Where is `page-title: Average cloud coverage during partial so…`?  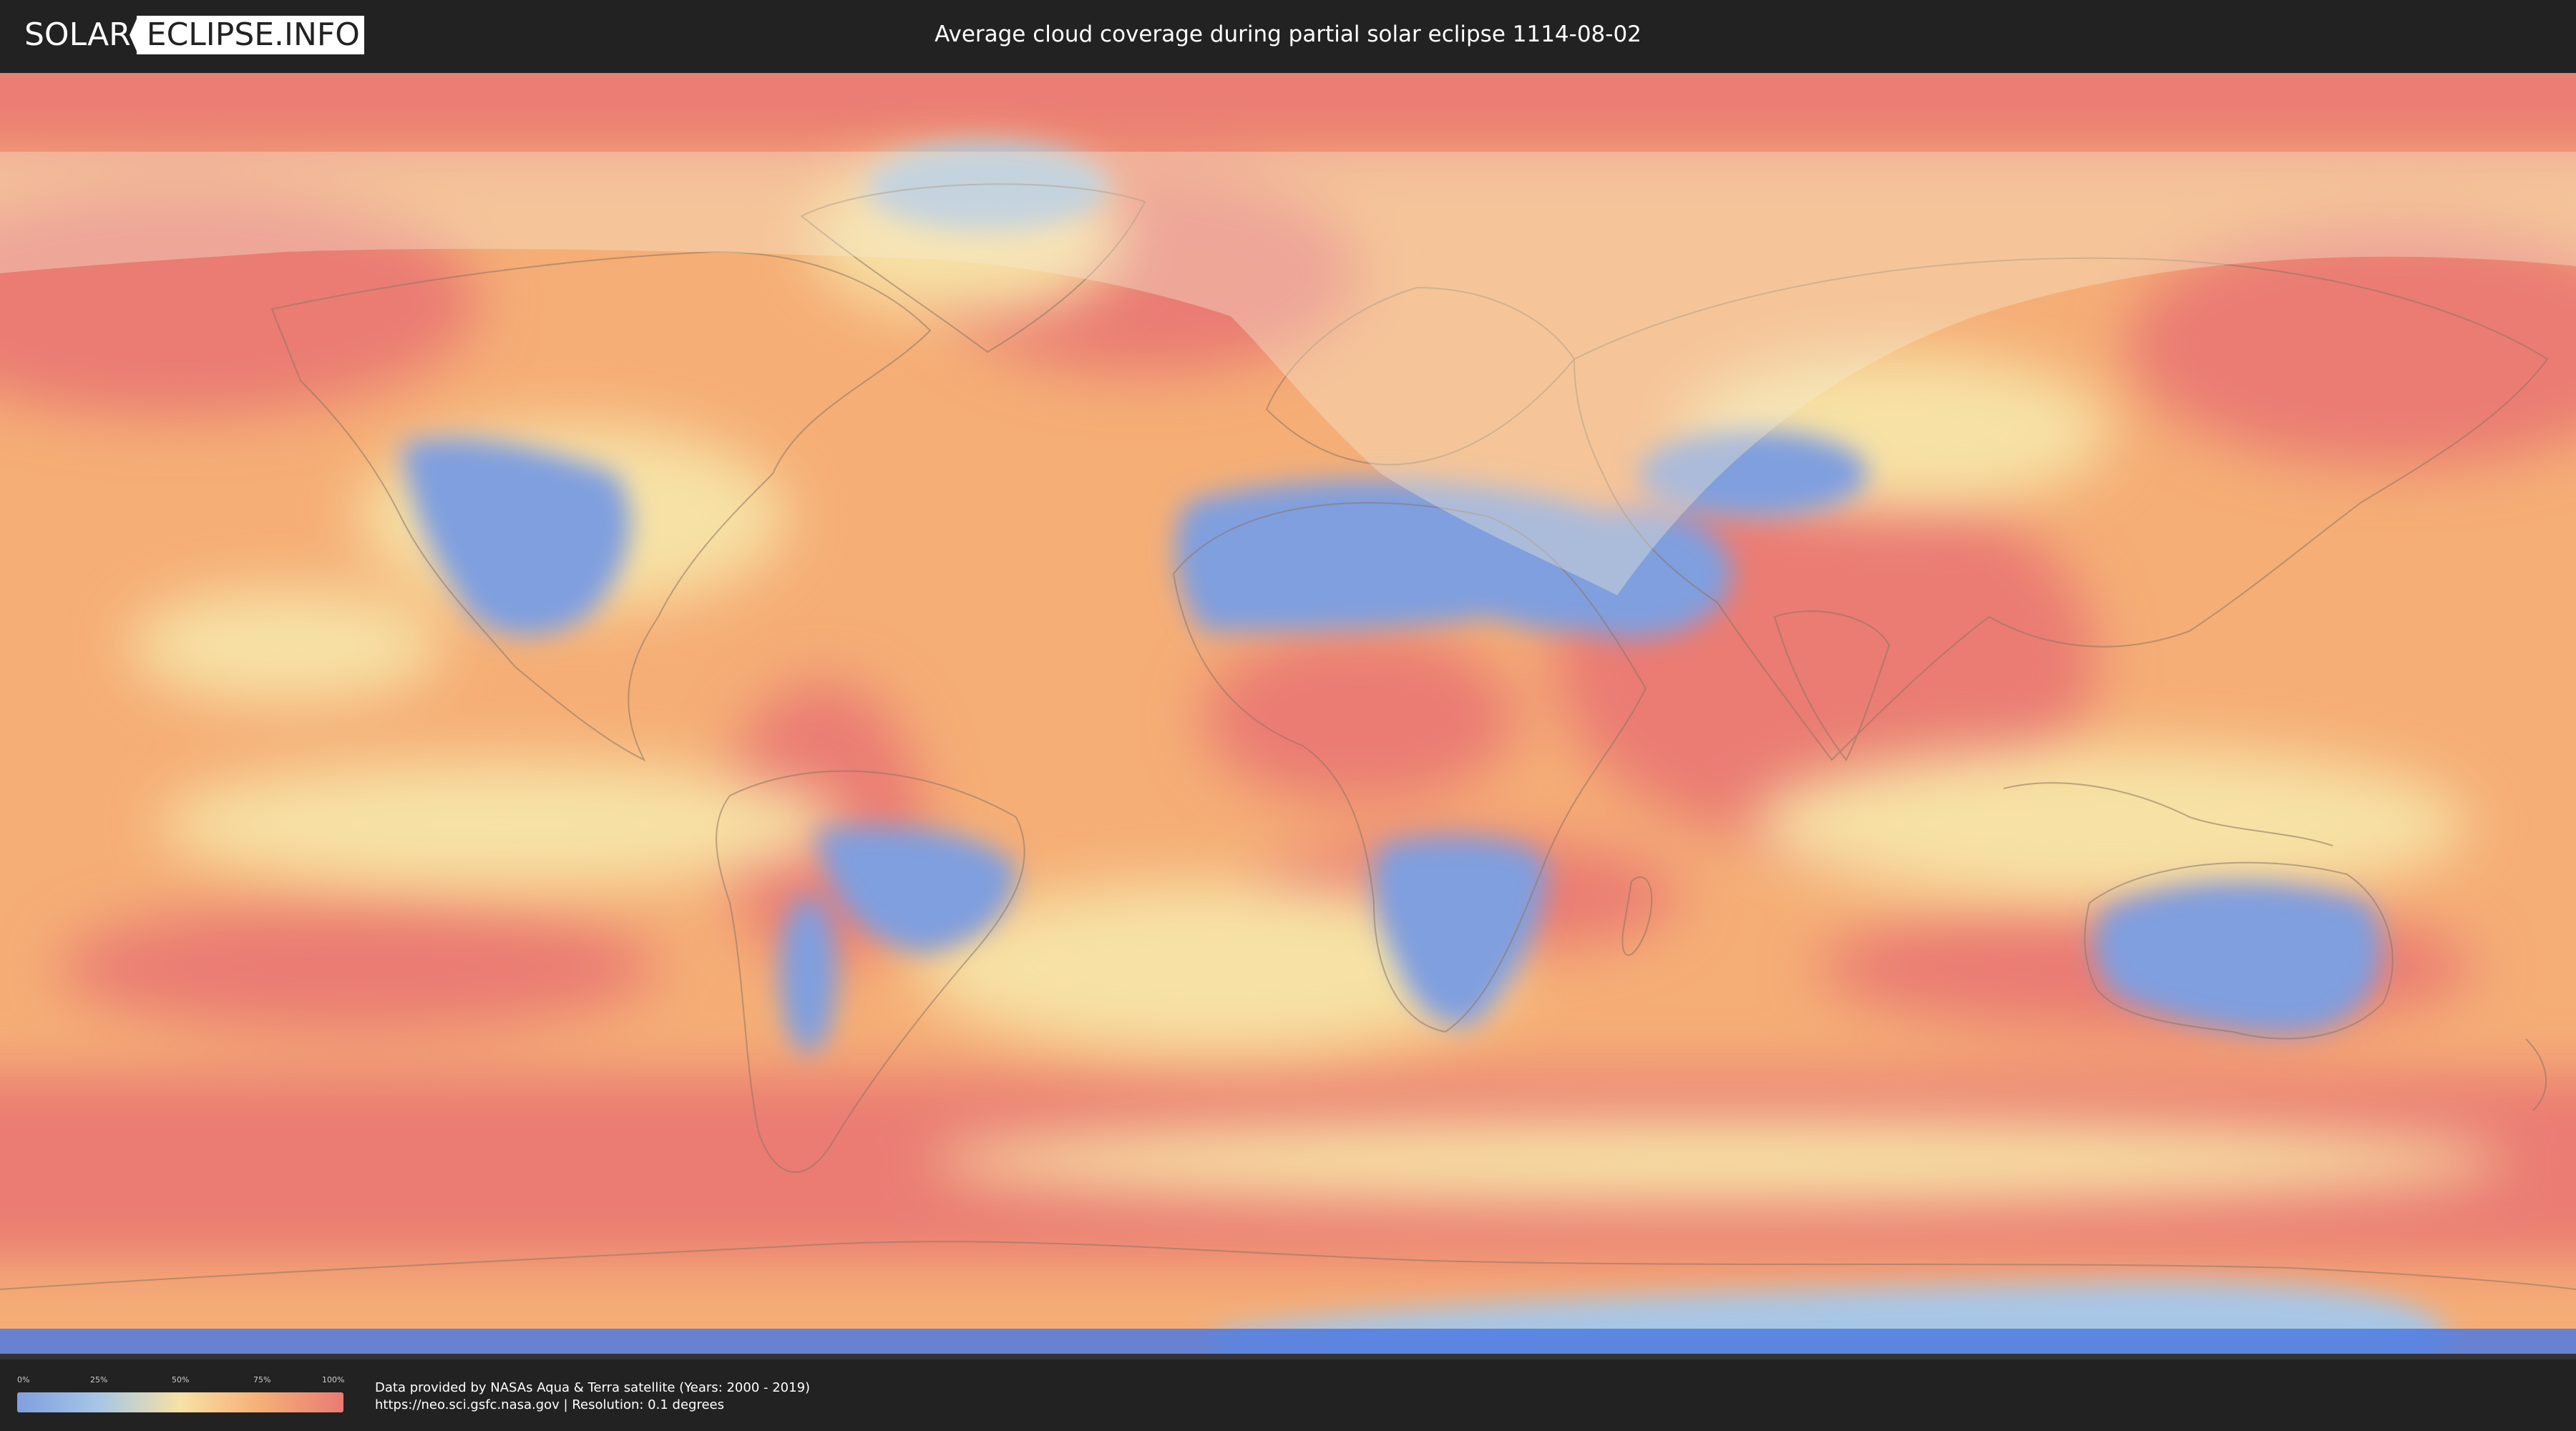 page-title: Average cloud coverage during partial so… is located at coordinates (1288, 34).